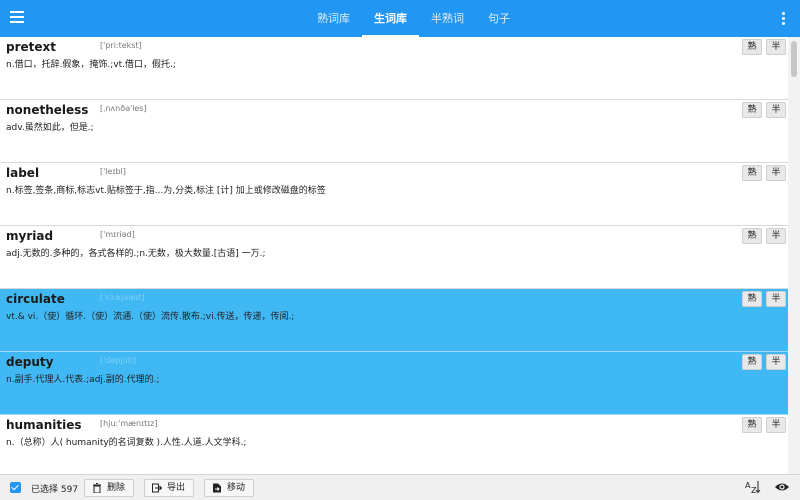 The width and height of the screenshot is (800, 500). Describe the element at coordinates (117, 234) in the screenshot. I see `word-phonetic: ['mɪriəd]` at that location.